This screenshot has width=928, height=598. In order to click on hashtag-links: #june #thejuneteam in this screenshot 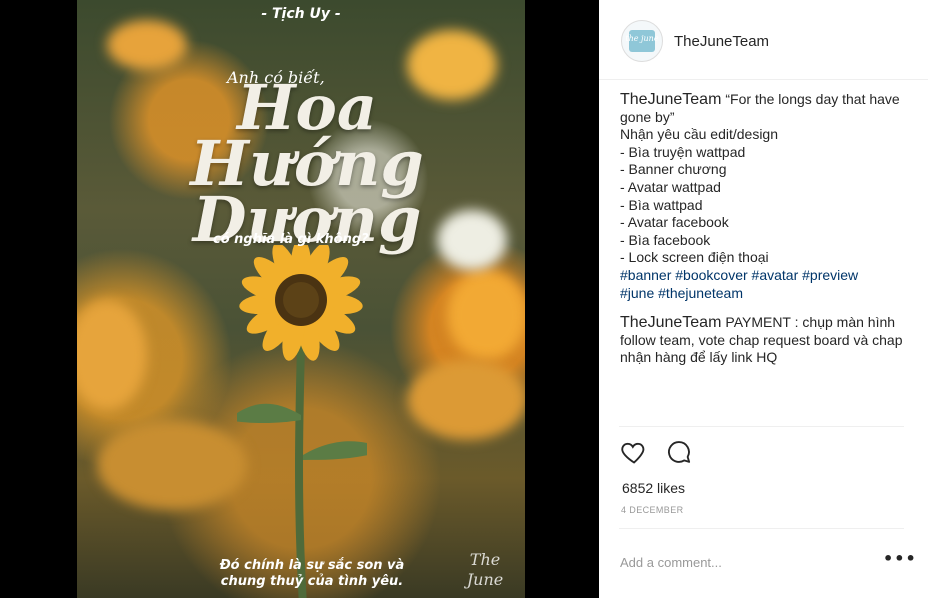, I will do `click(765, 294)`.